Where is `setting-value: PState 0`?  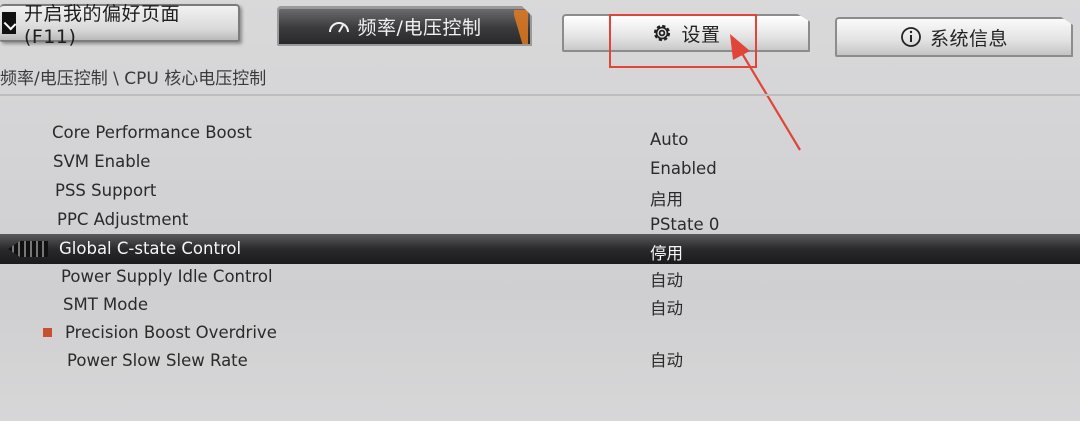 setting-value: PState 0 is located at coordinates (684, 224).